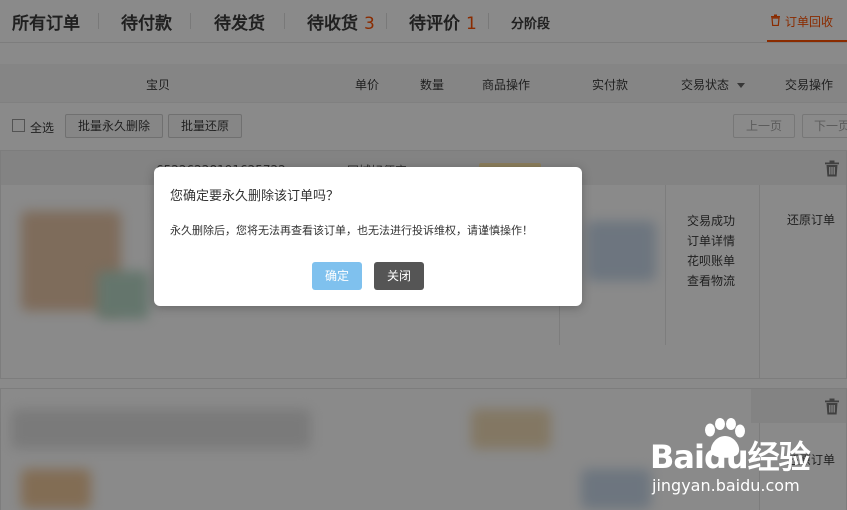  I want to click on close-button: 关闭, so click(399, 276).